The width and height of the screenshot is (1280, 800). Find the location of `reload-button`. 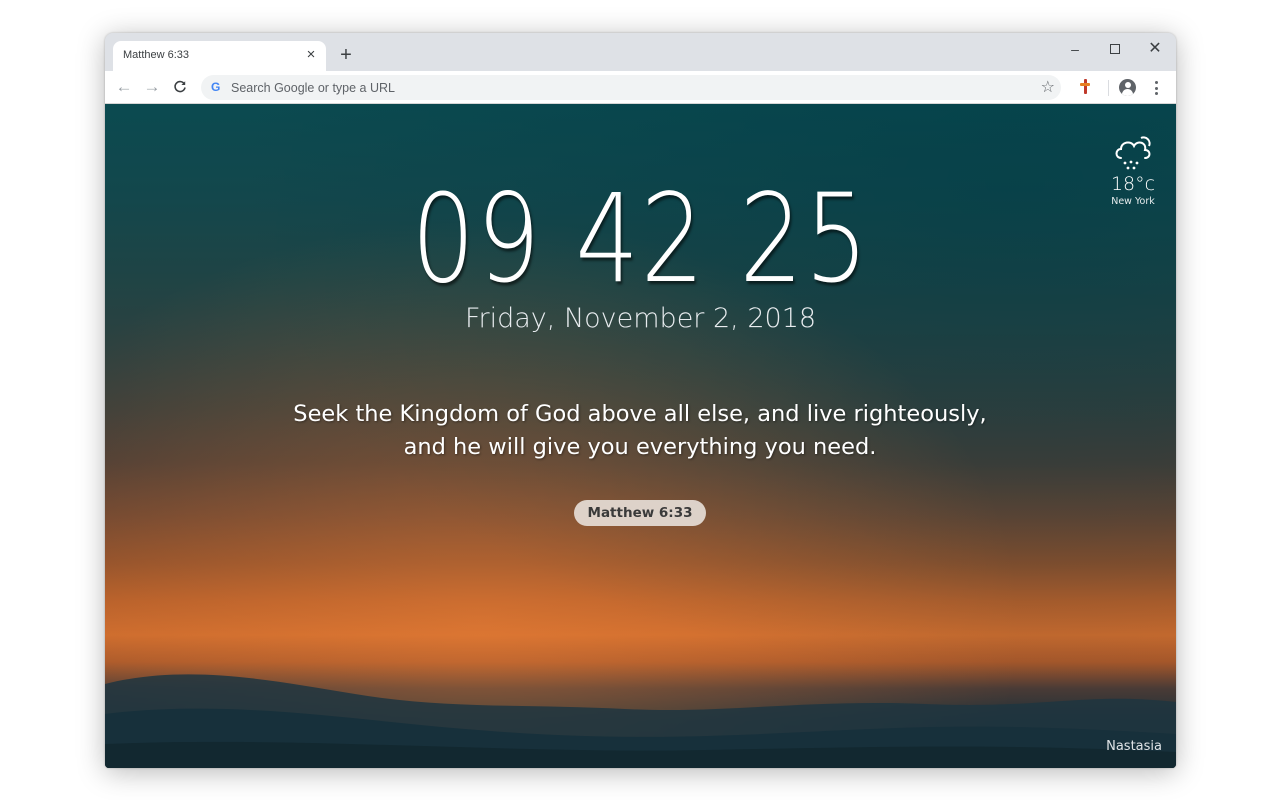

reload-button is located at coordinates (180, 87).